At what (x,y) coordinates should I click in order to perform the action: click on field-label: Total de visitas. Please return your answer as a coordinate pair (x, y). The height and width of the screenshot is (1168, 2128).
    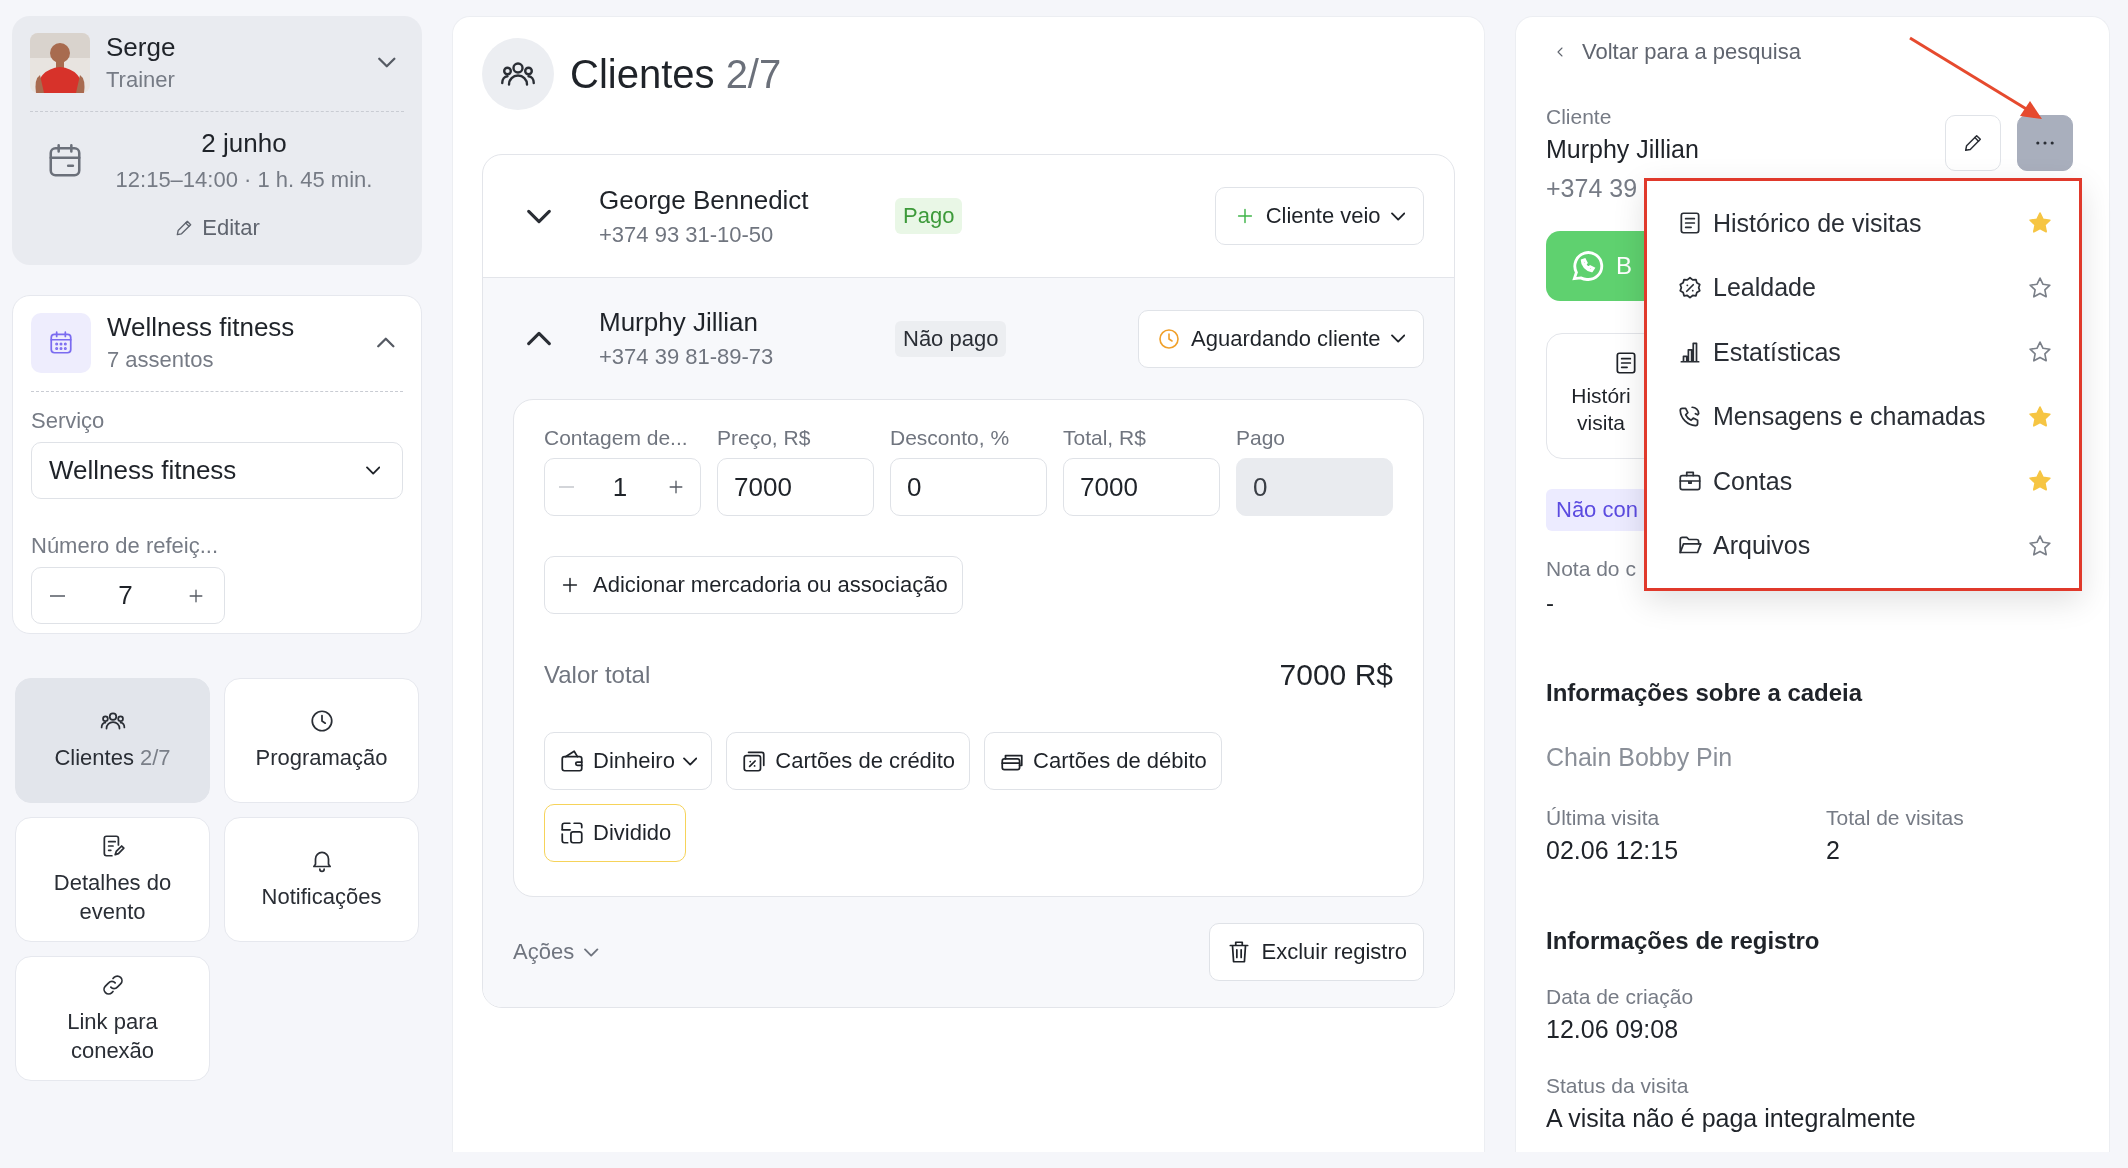
    Looking at the image, I should click on (1895, 818).